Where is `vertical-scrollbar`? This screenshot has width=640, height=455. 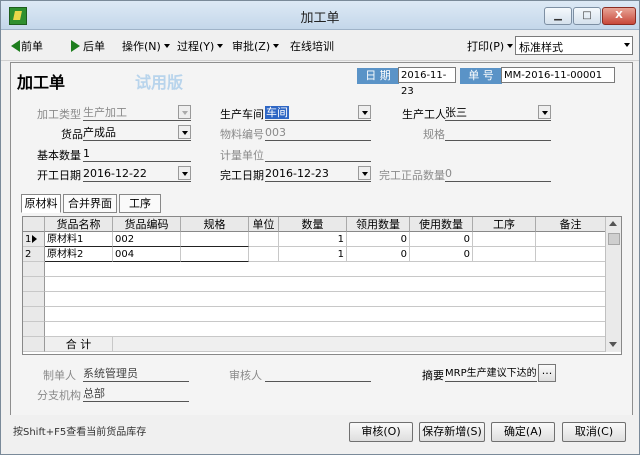
vertical-scrollbar is located at coordinates (613, 284).